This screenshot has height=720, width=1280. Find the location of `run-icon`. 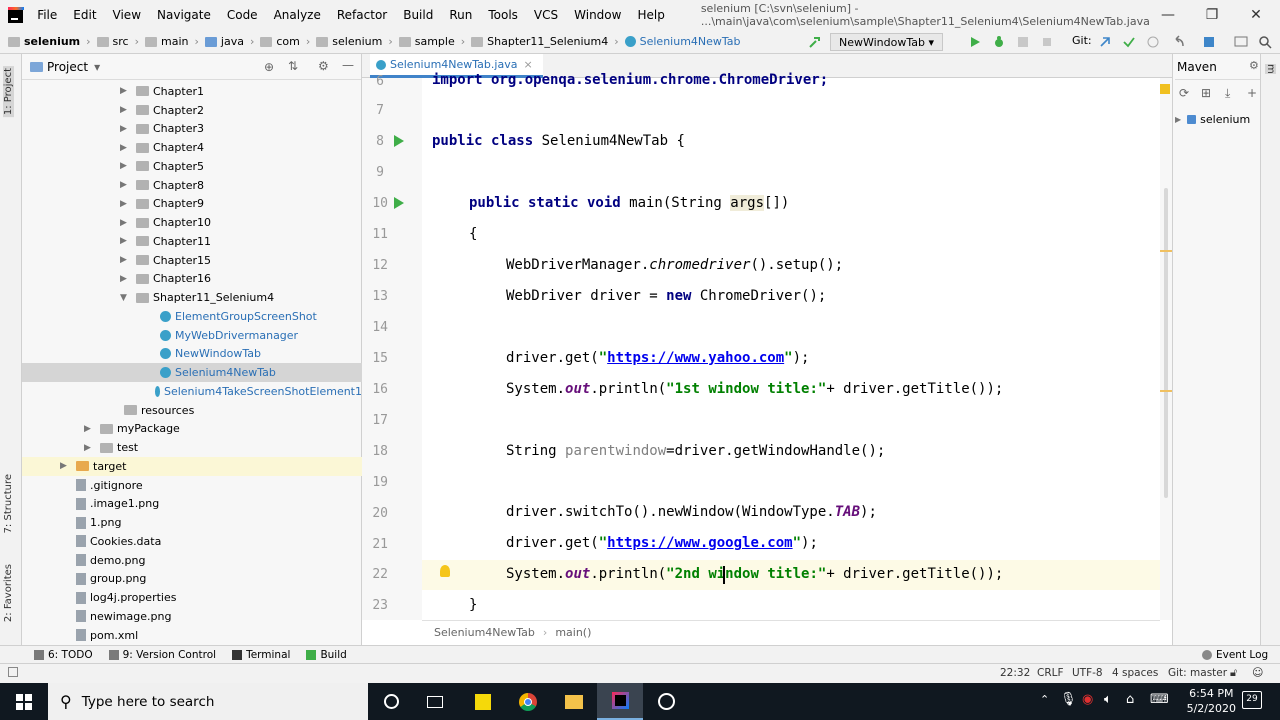

run-icon is located at coordinates (975, 42).